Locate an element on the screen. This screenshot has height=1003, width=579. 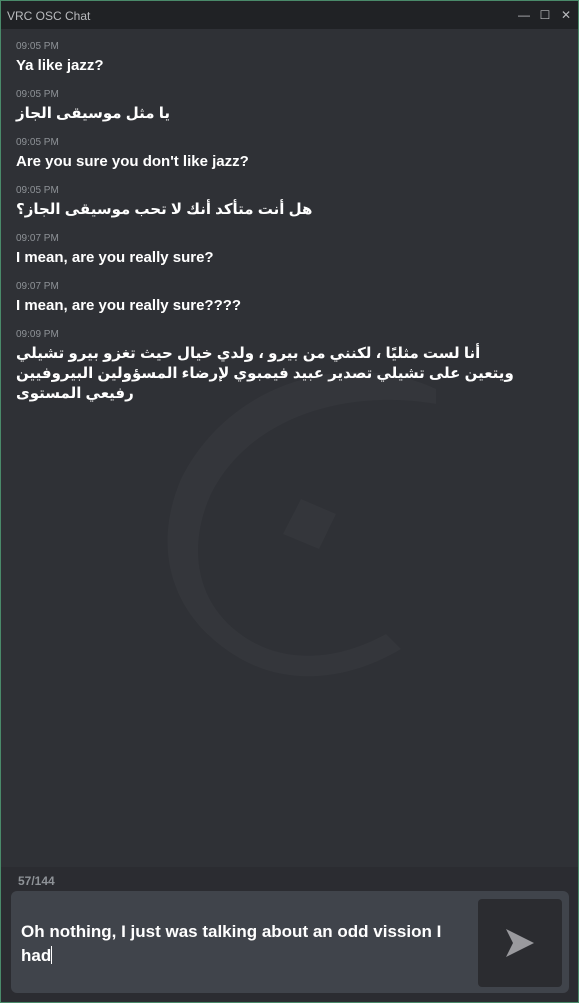
message-text: يا مثل موسيقى الجاز is located at coordinates (93, 113).